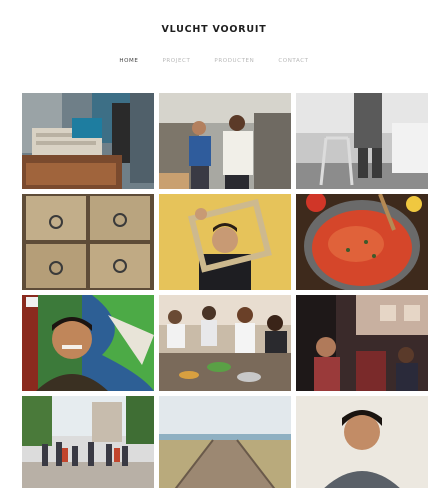 Image resolution: width=428 pixels, height=488 pixels. I want to click on gallery-image-soup, so click(362, 242).